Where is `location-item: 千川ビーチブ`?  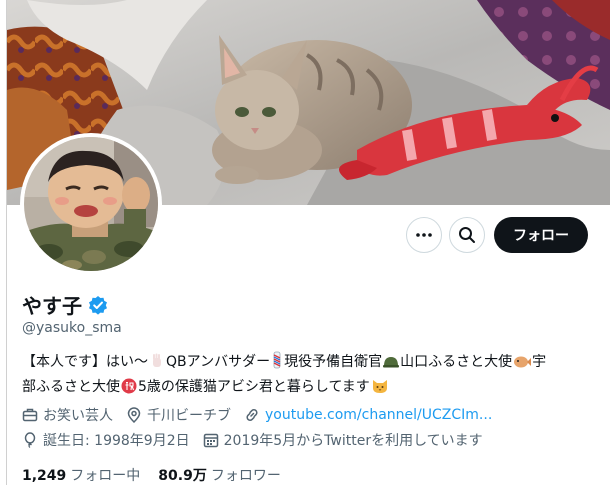
location-item: 千川ビーチブ is located at coordinates (178, 415).